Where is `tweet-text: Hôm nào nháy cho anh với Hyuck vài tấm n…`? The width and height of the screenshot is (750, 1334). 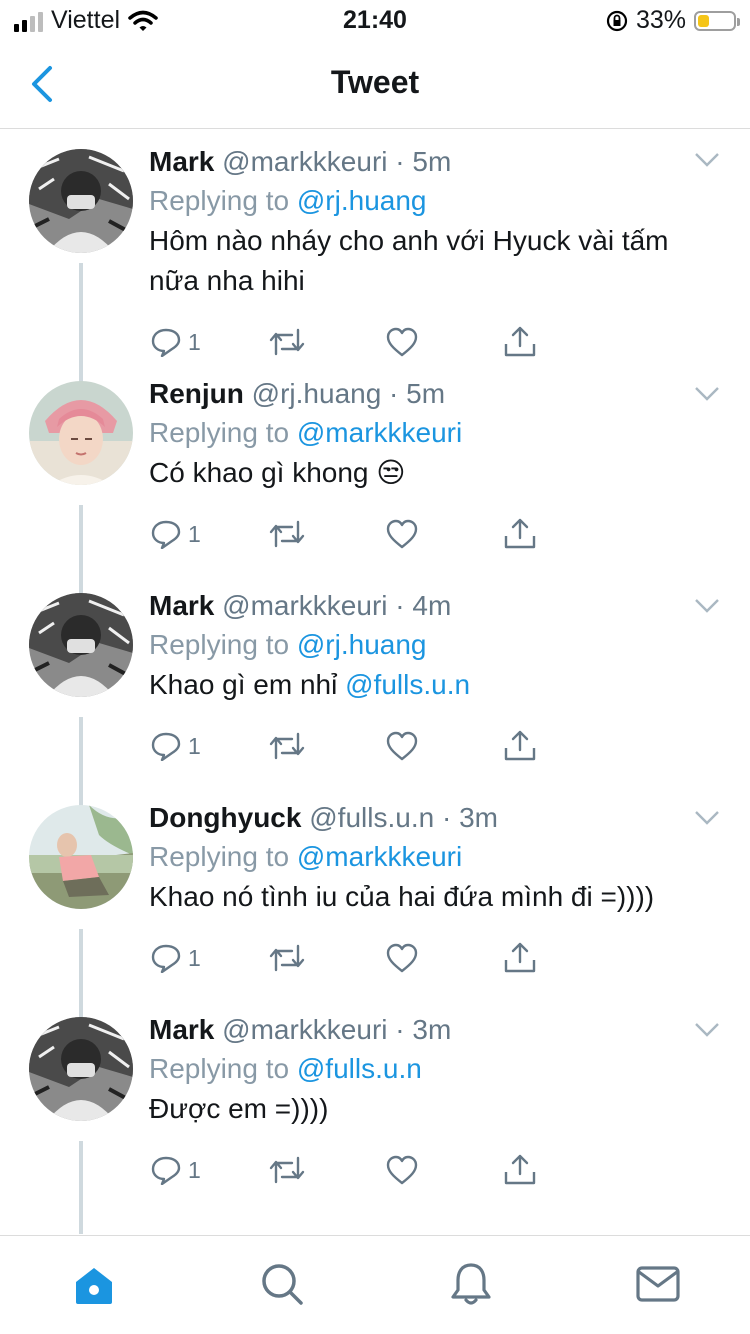
tweet-text: Hôm nào nháy cho anh với Hyuck vài tấm n… is located at coordinates (409, 260).